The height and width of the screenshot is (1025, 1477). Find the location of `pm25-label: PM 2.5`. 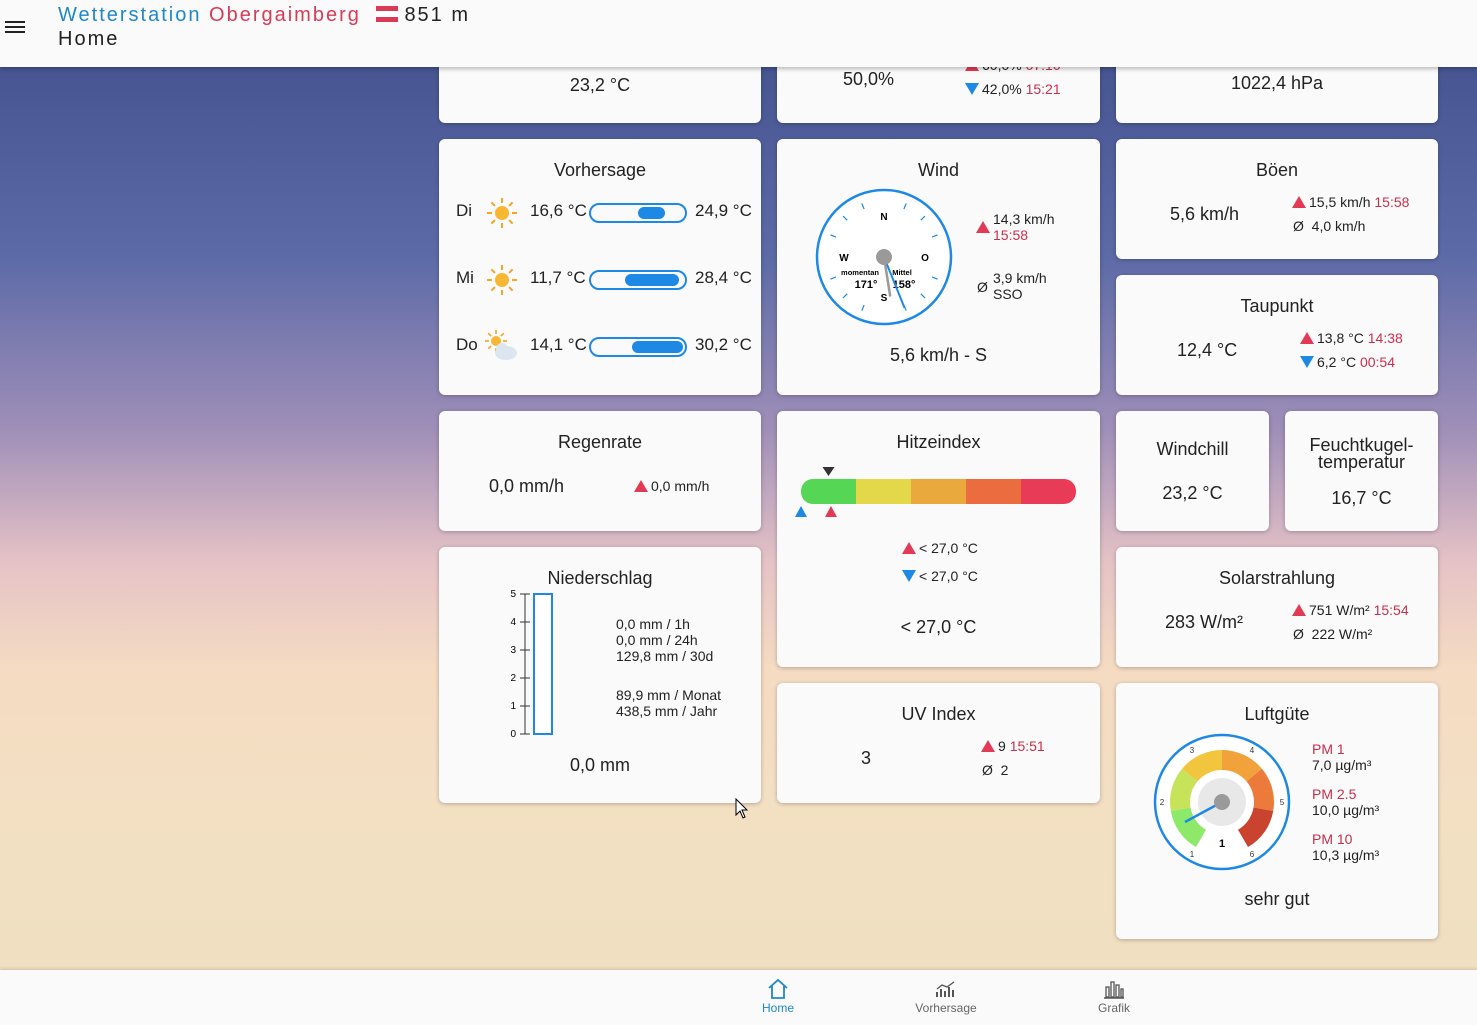

pm25-label: PM 2.5 is located at coordinates (1334, 794).